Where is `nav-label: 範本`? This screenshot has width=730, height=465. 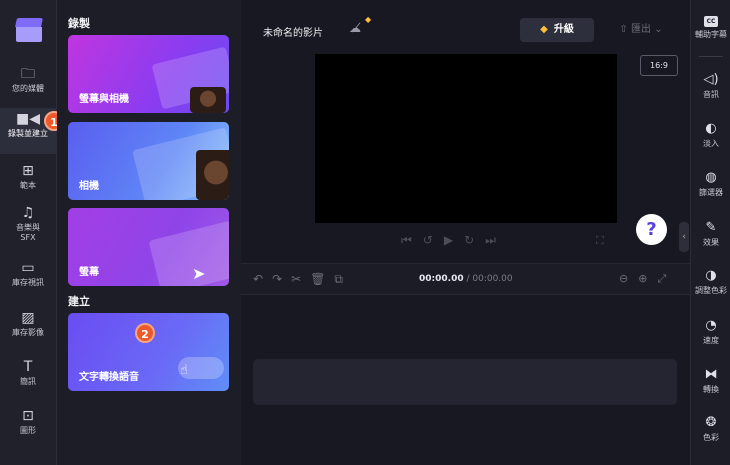
nav-label: 範本 is located at coordinates (28, 185).